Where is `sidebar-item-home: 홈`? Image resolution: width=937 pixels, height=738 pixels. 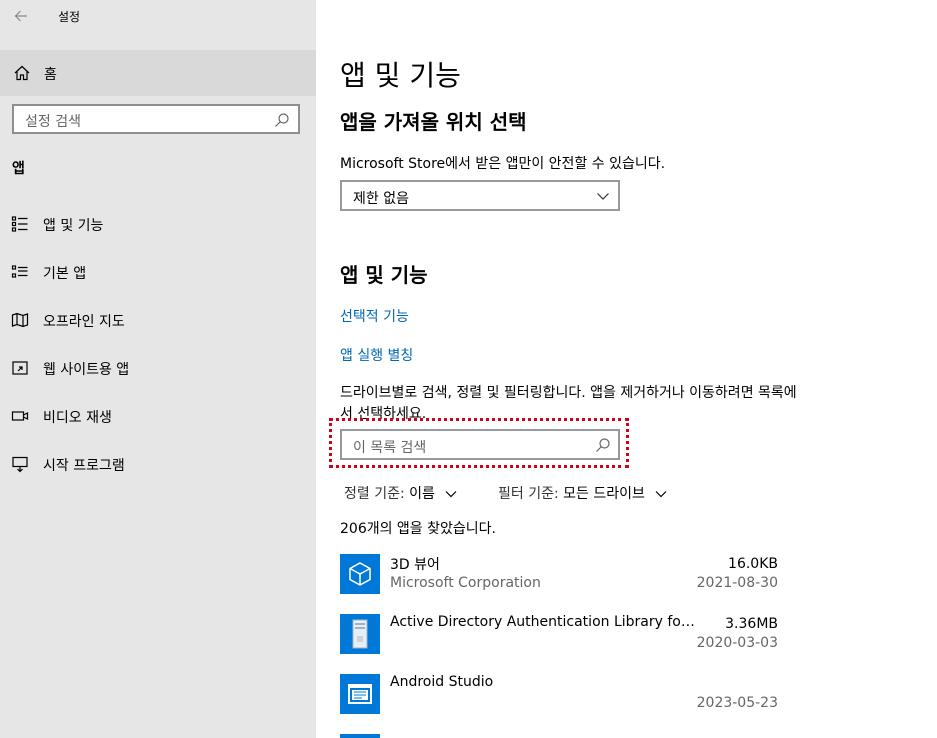
sidebar-item-home: 홈 is located at coordinates (158, 73).